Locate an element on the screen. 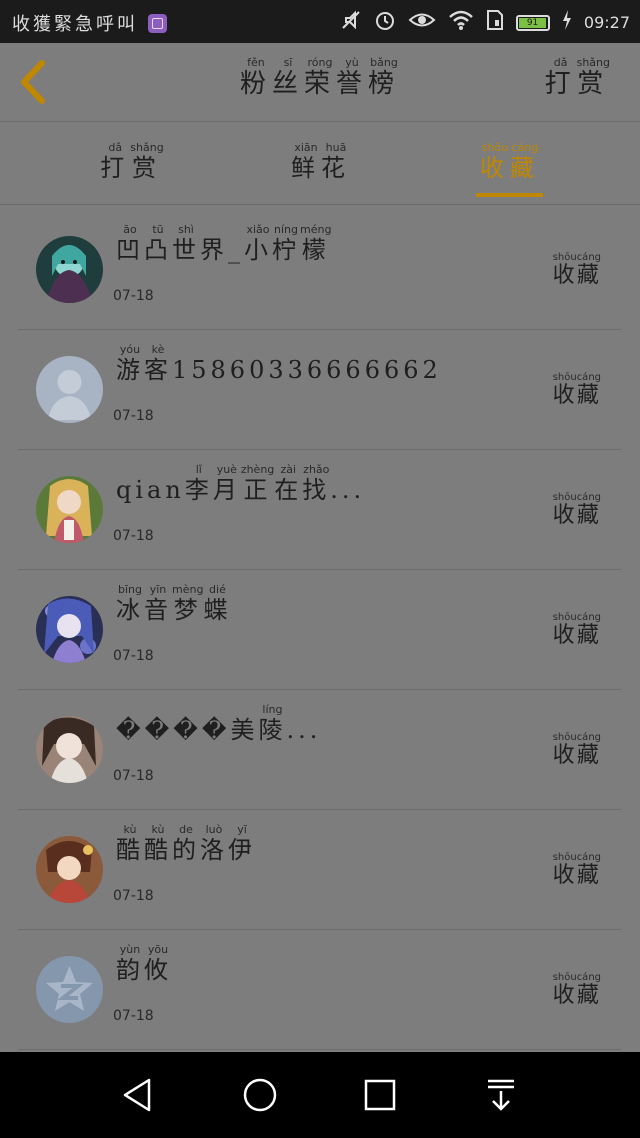 The image size is (640, 1138). tab-reward: 打dǎ赏shǎng is located at coordinates (132, 162).